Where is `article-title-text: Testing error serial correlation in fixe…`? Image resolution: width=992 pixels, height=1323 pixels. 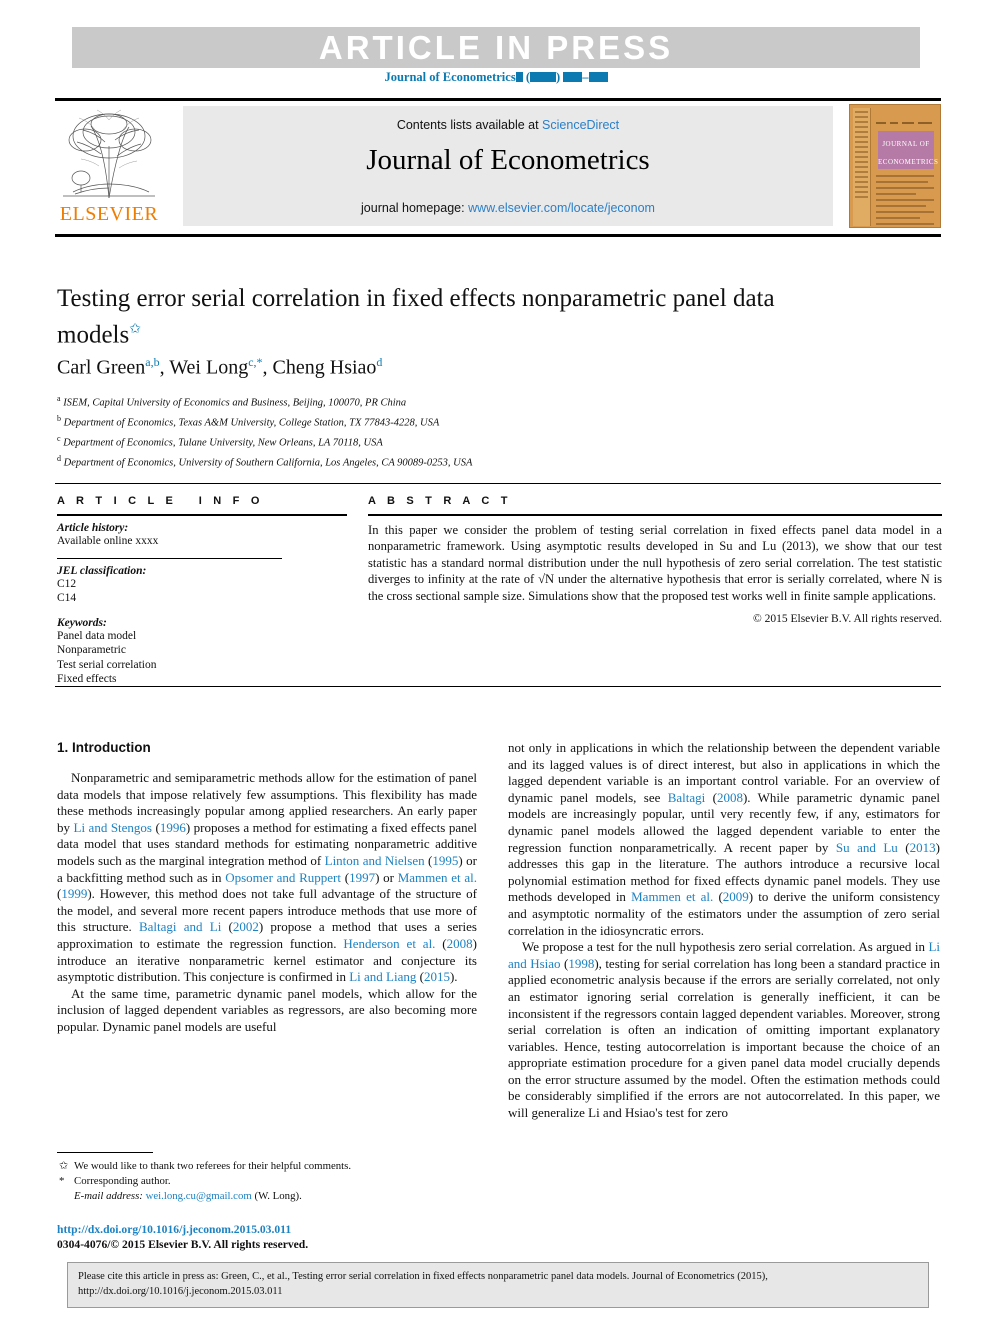 article-title-text: Testing error serial correlation in fixe… is located at coordinates (416, 317).